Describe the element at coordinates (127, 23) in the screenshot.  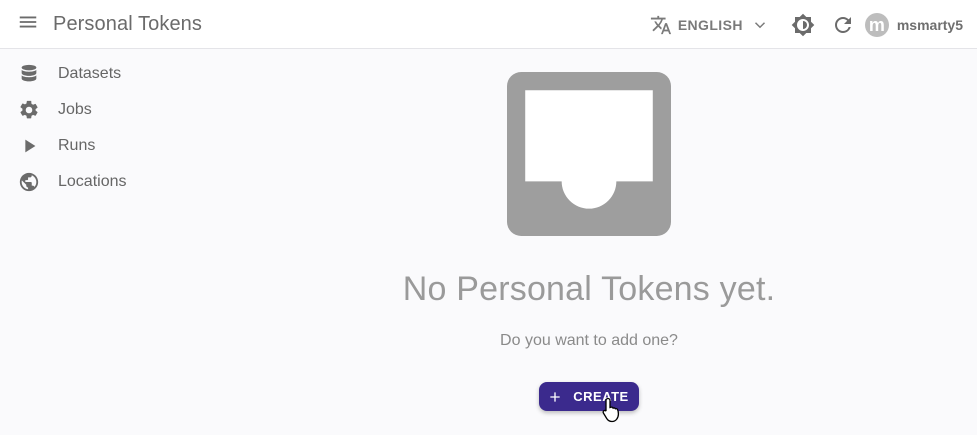
I see `page-title: Personal Tokens` at that location.